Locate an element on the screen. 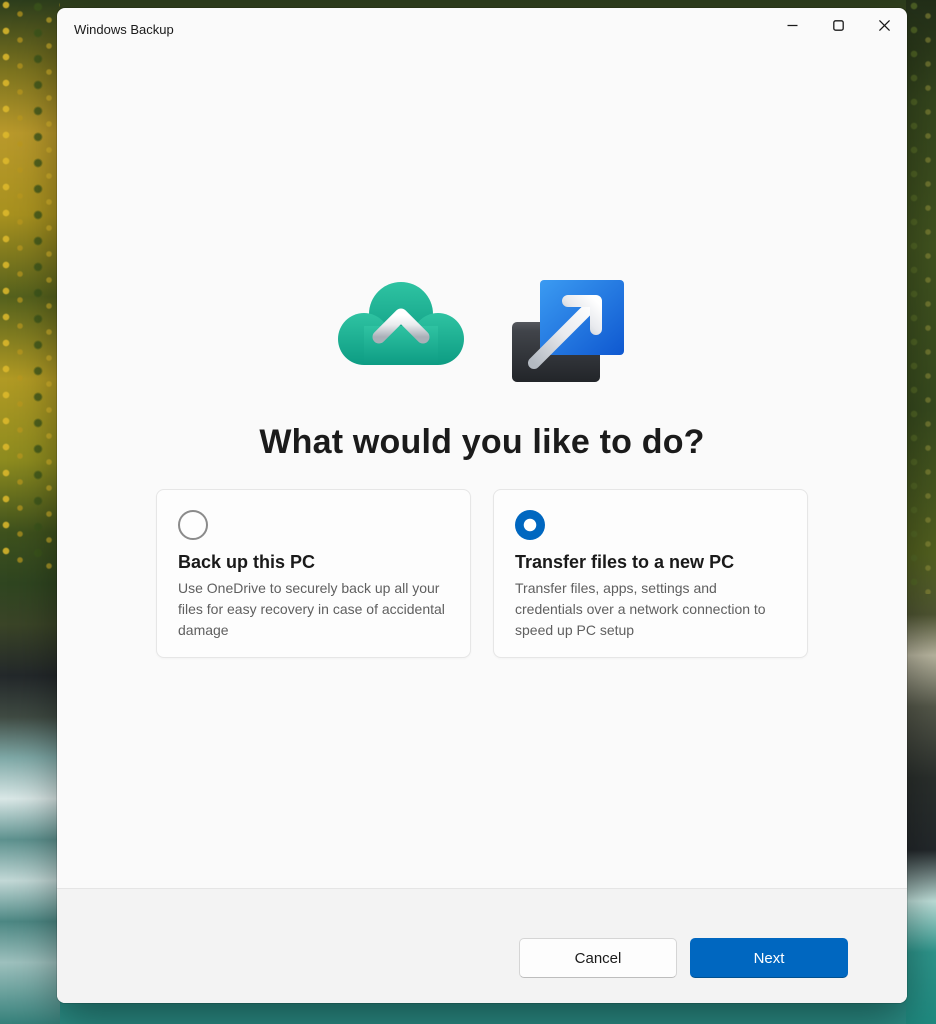  feature-icons is located at coordinates (482, 334).